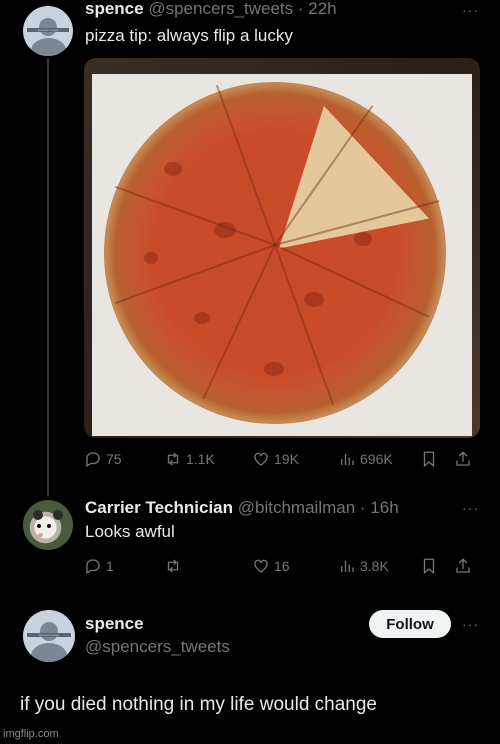 The image size is (500, 744). Describe the element at coordinates (189, 35) in the screenshot. I see `tweet-text: pizza tip: always flip a lucky` at that location.